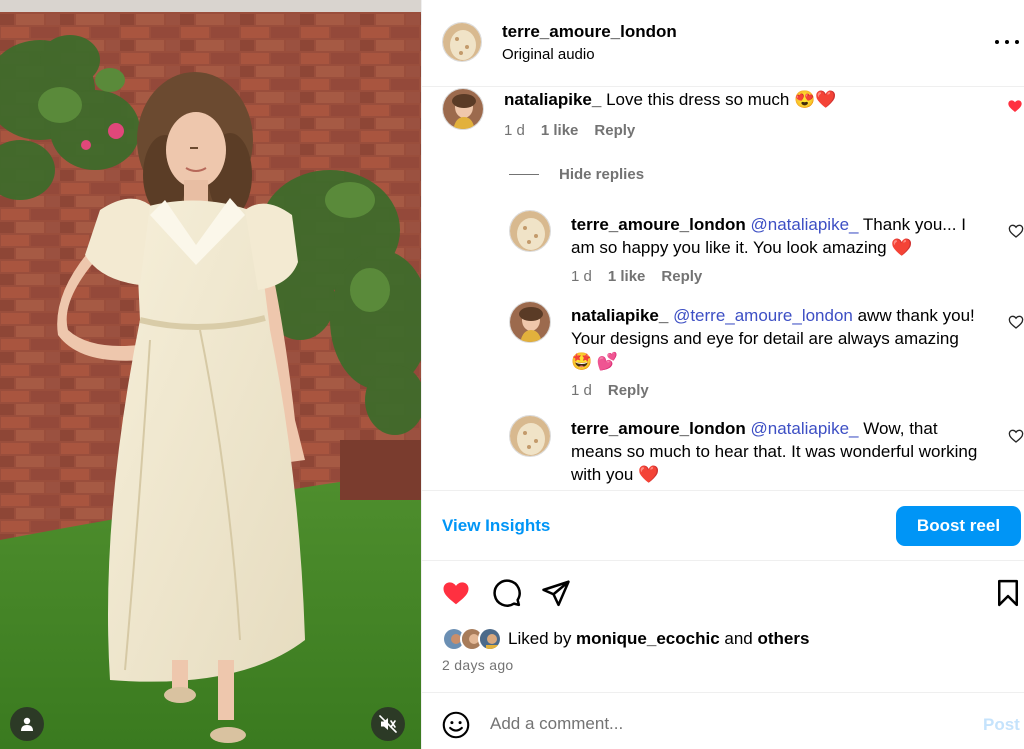 Image resolution: width=1024 pixels, height=749 pixels. I want to click on liked-by-prefix: Liked by, so click(542, 638).